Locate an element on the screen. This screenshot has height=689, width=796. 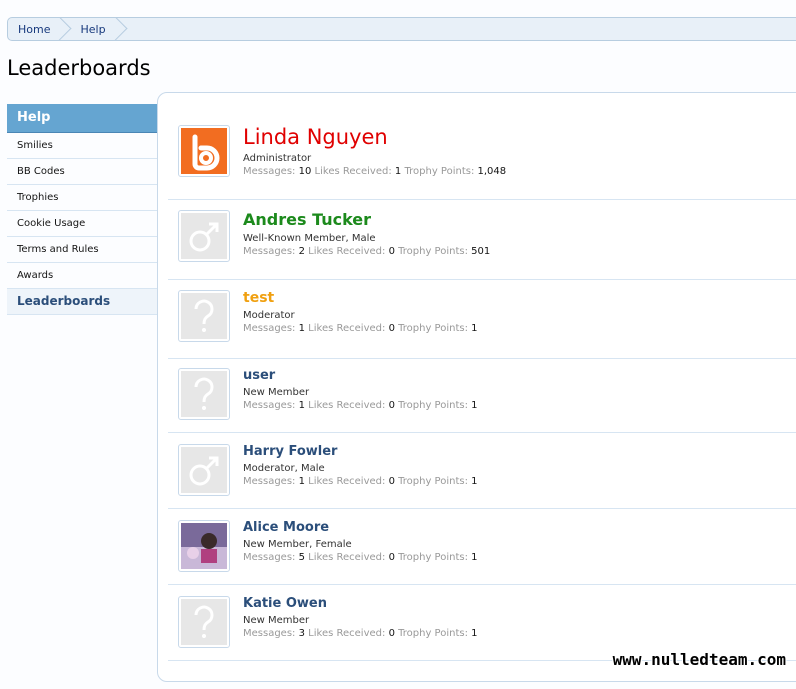
photo-icon is located at coordinates (204, 546).